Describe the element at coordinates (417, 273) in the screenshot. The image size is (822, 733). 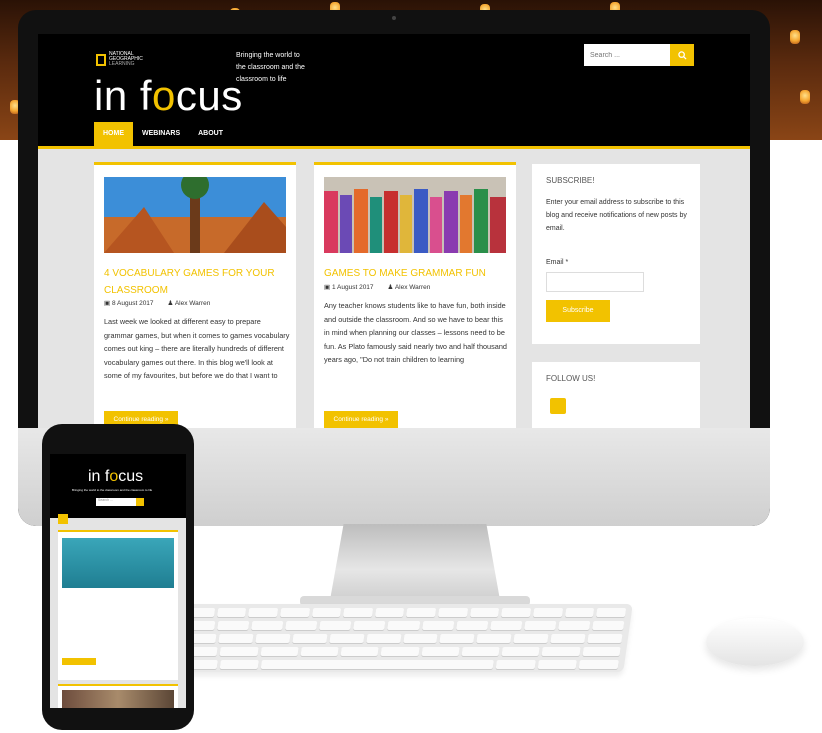
I see `post-title: GAMES TO MAKE GRAMMAR FUN` at that location.